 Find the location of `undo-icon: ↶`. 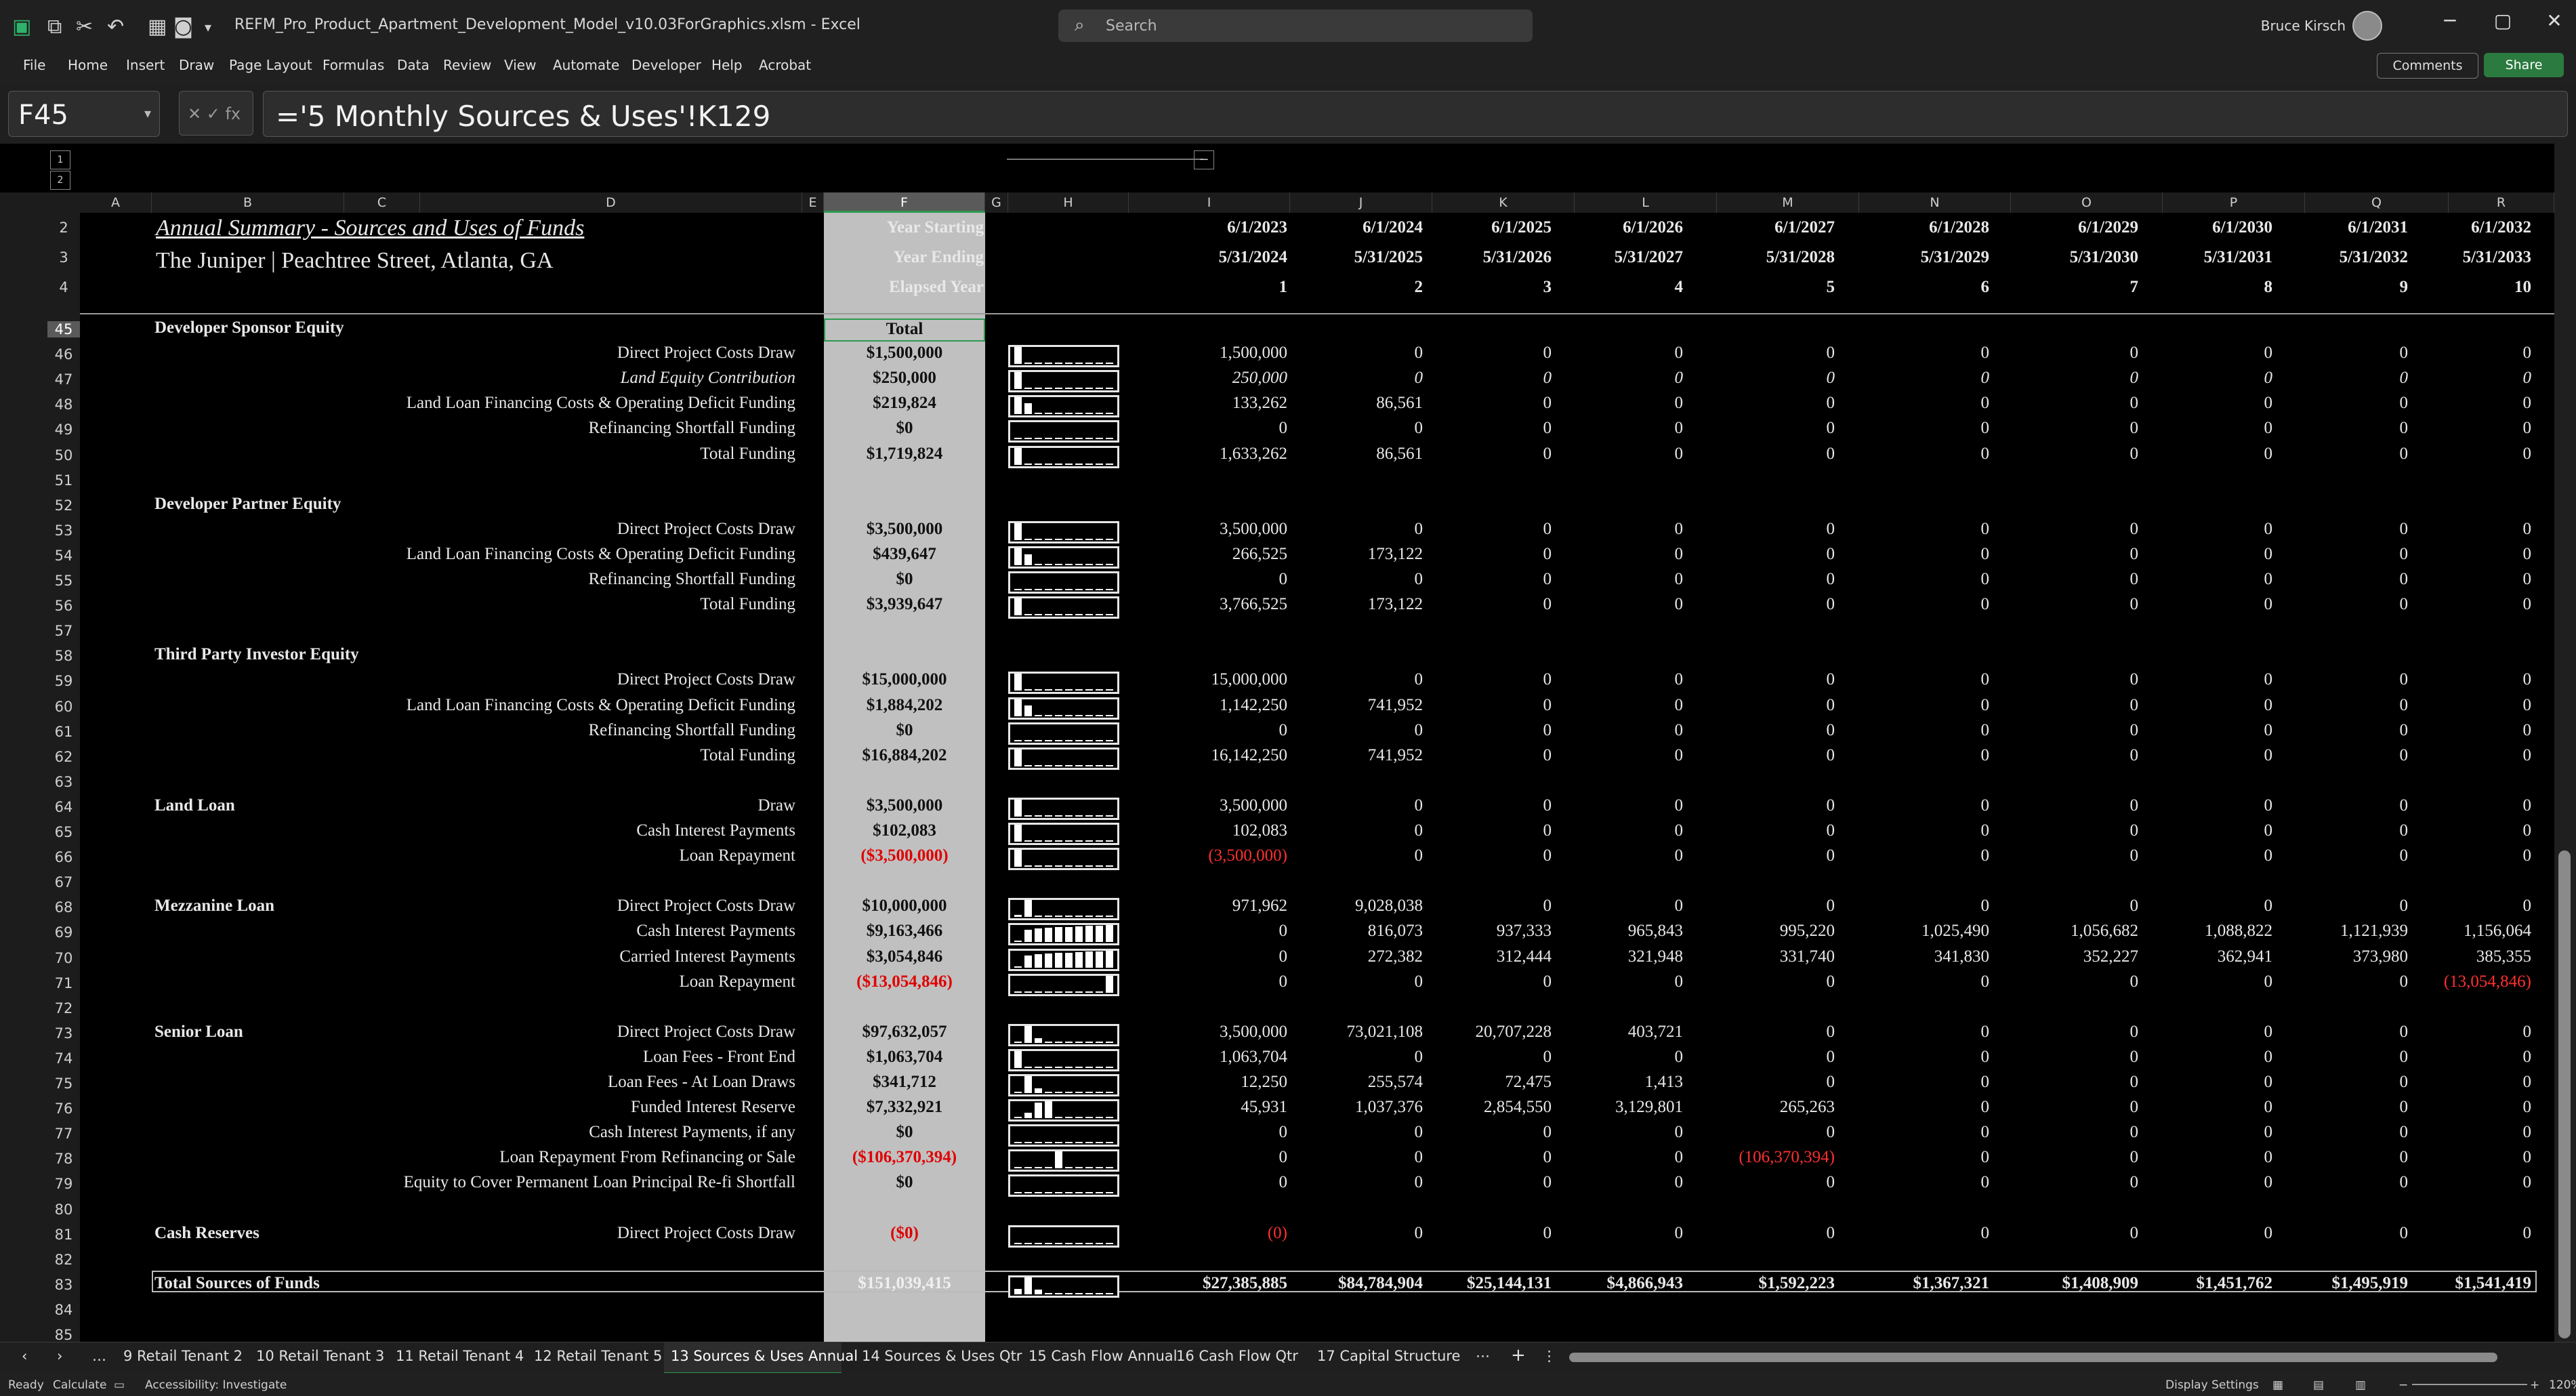

undo-icon: ↶ is located at coordinates (115, 27).